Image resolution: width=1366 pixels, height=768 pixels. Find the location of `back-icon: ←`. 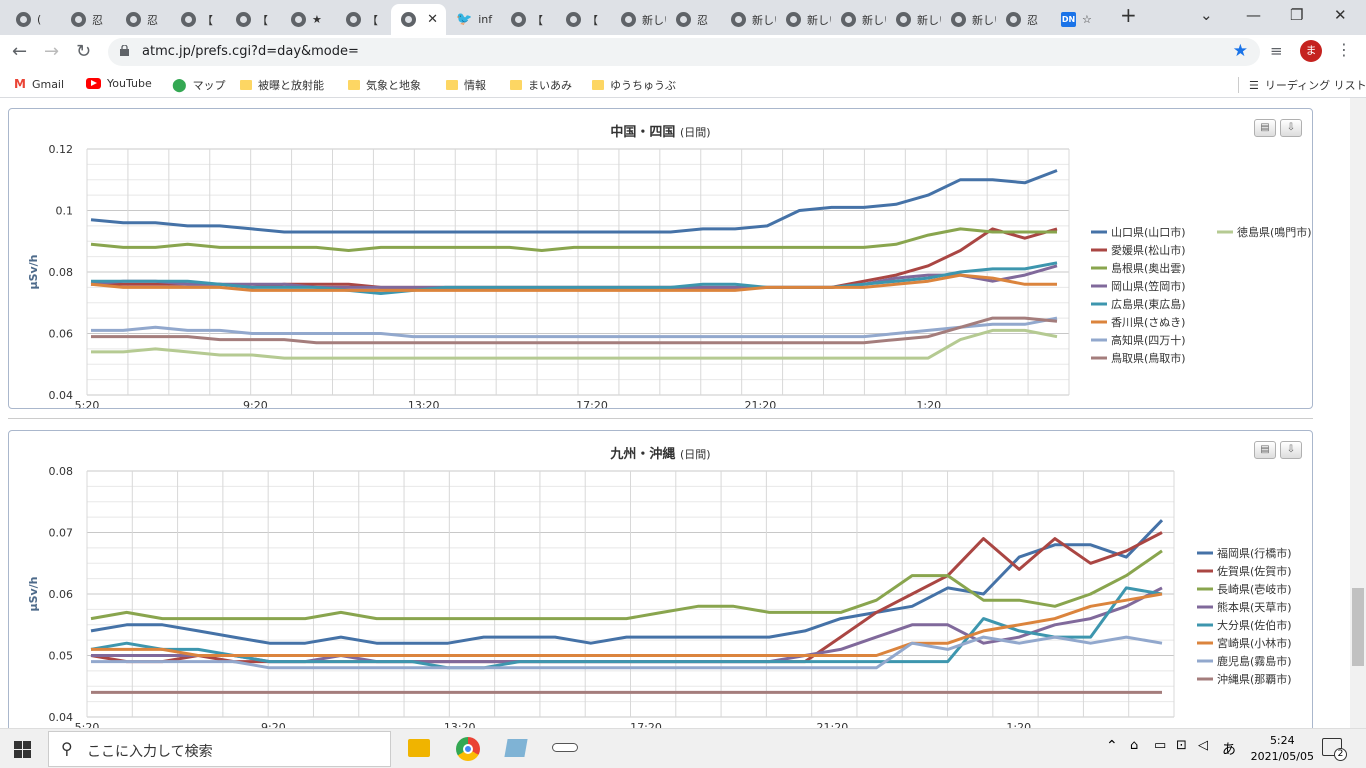

back-icon: ← is located at coordinates (19, 51).